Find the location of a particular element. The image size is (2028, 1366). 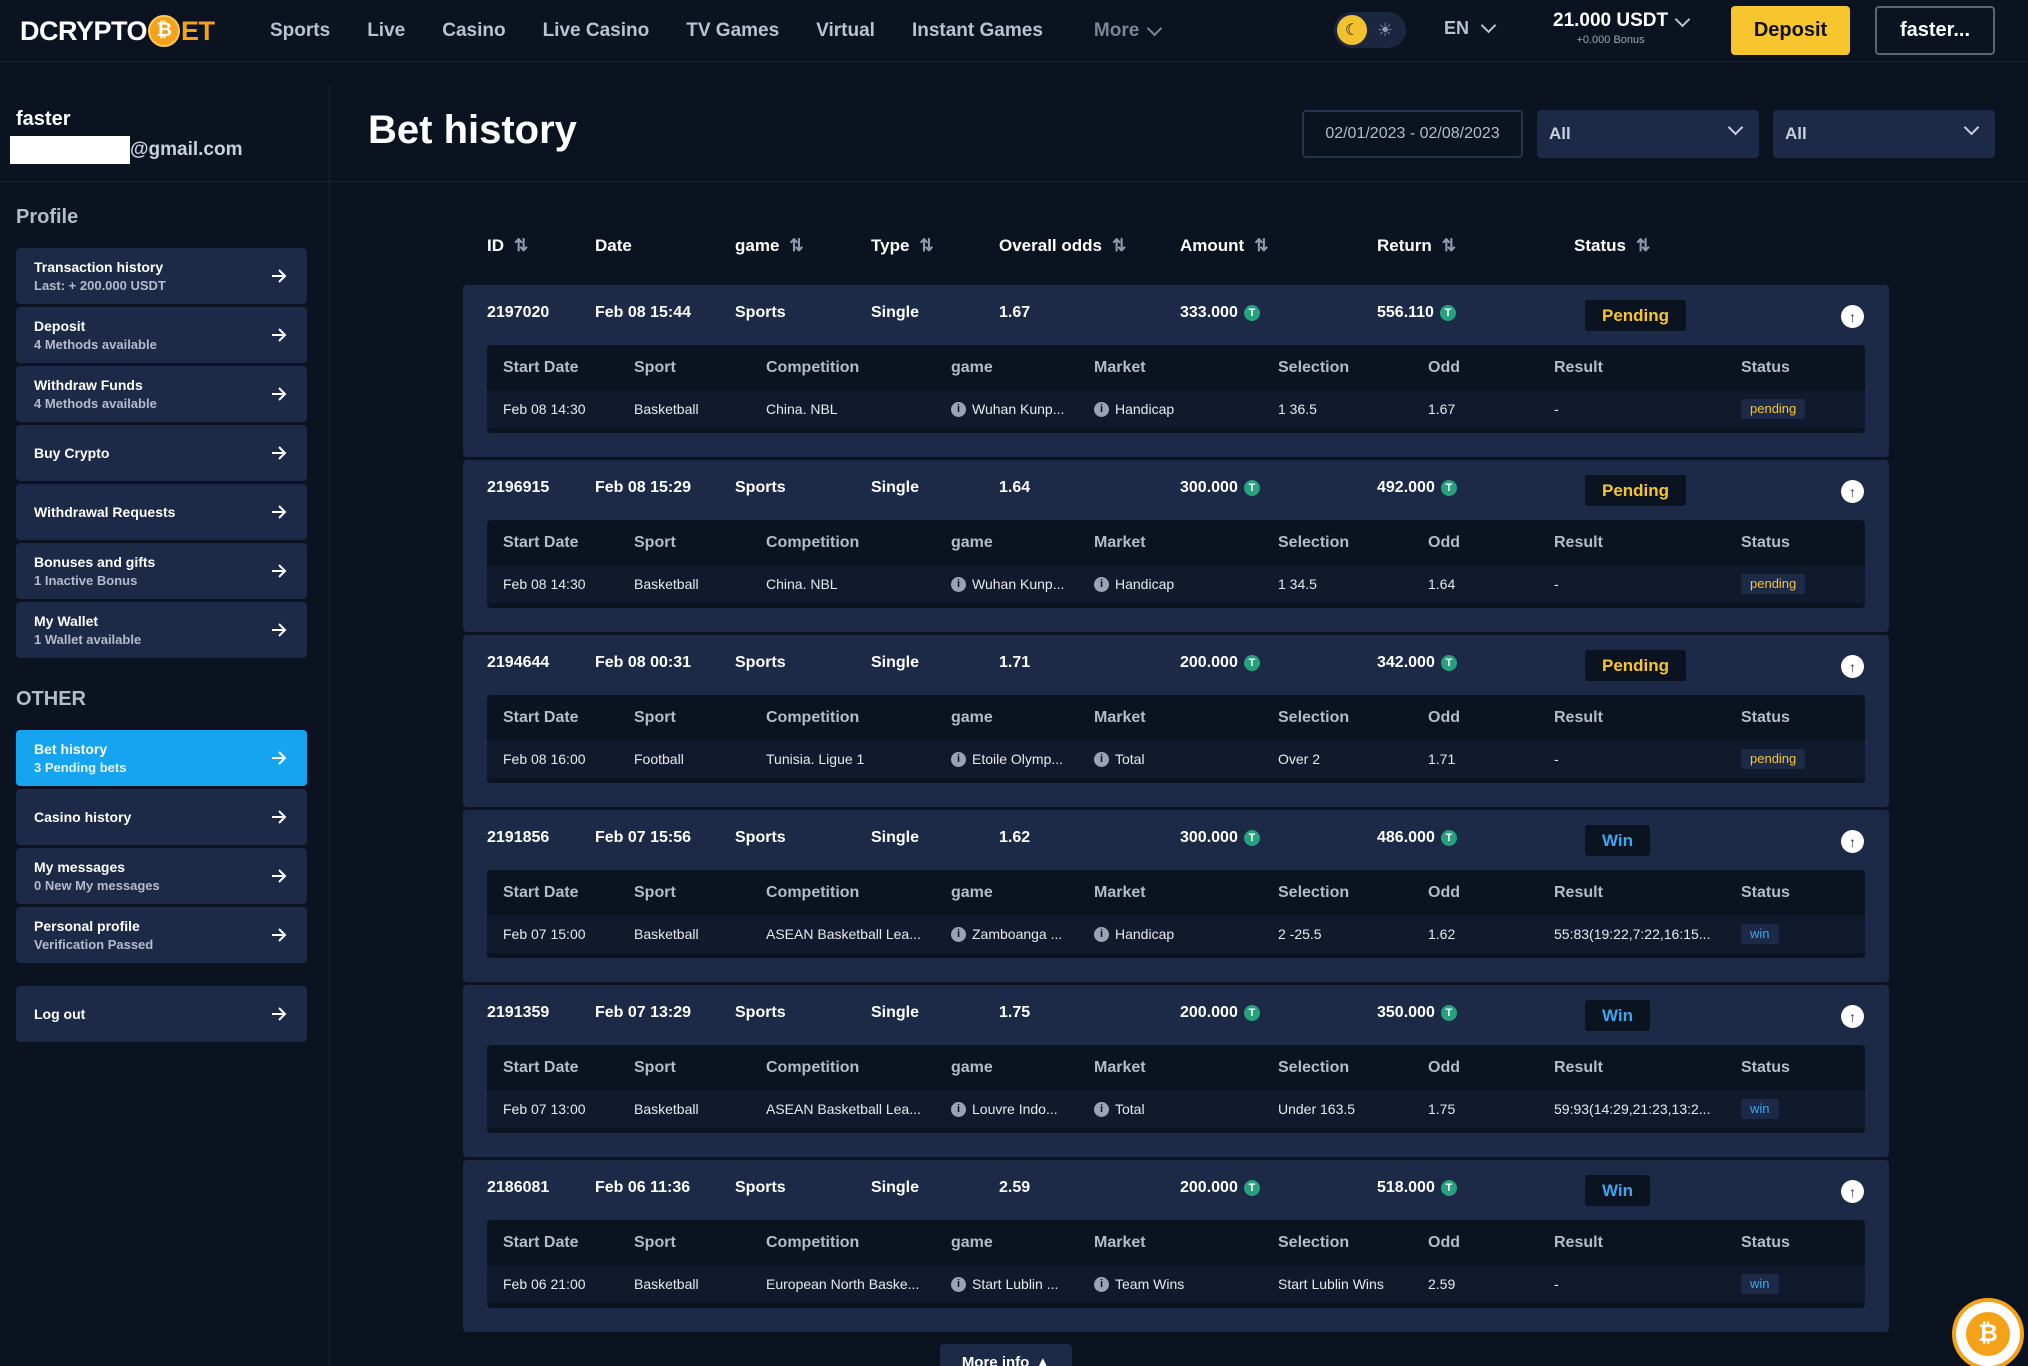

chevron-down-icon is located at coordinates (1682, 19).